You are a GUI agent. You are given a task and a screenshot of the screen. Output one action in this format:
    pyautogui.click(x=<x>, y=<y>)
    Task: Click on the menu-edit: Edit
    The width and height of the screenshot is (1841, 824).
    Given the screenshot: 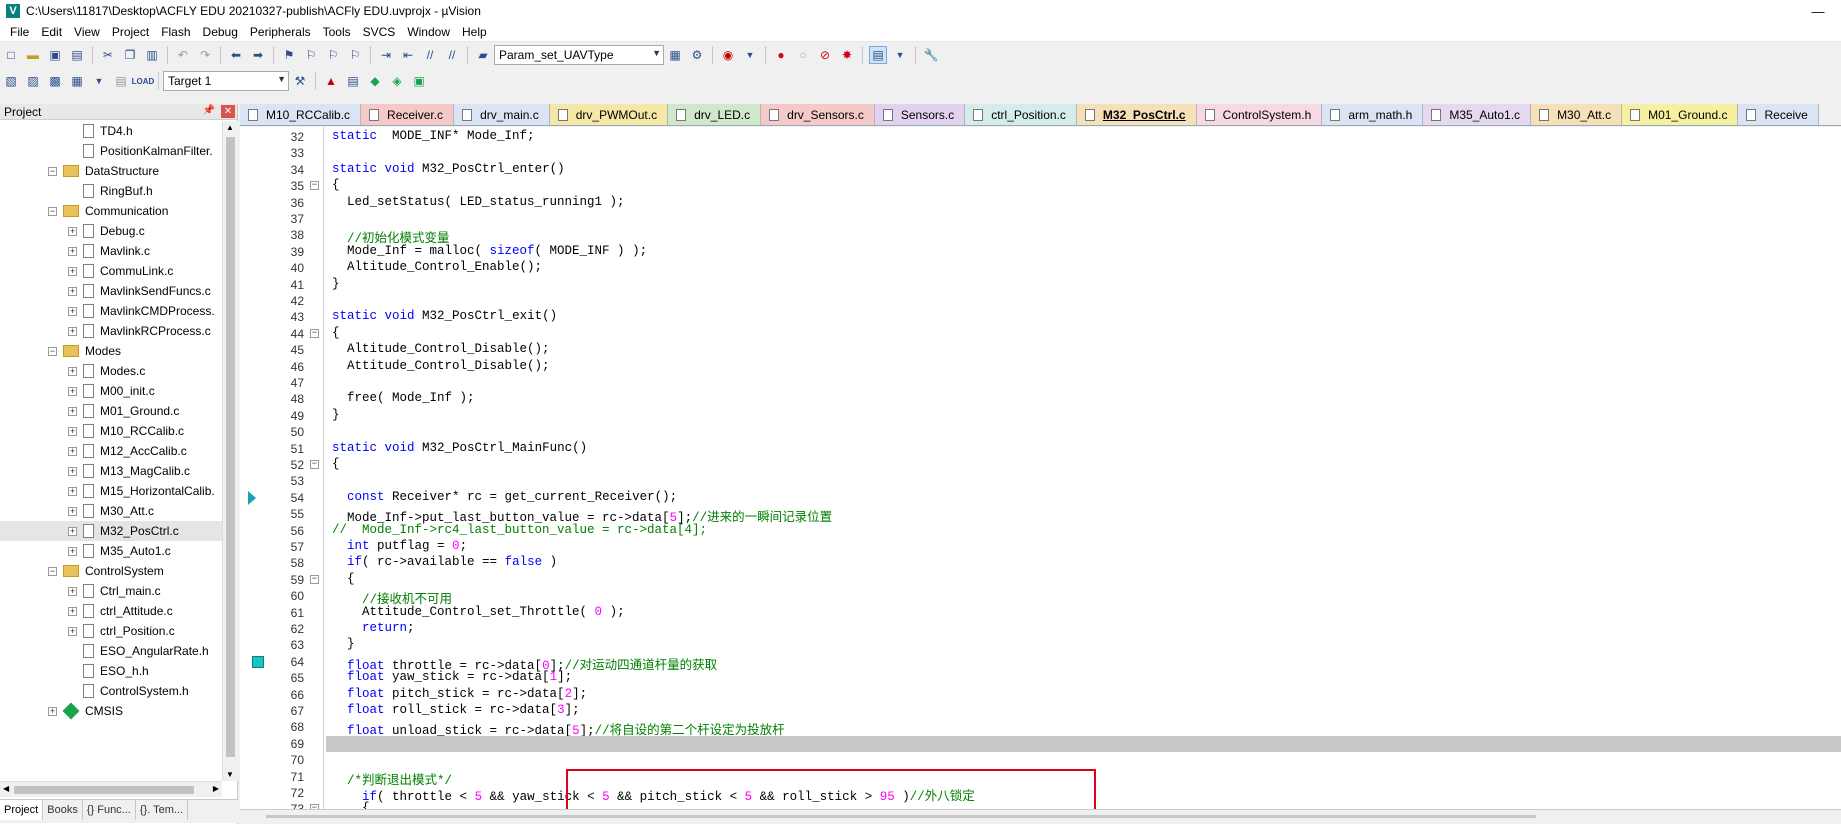 What is the action you would take?
    pyautogui.click(x=51, y=32)
    